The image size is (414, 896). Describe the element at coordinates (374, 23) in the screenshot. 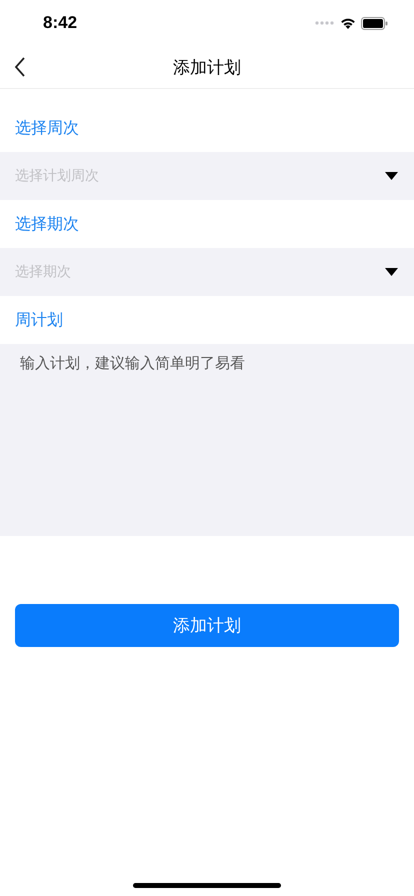

I see `battery-icon` at that location.